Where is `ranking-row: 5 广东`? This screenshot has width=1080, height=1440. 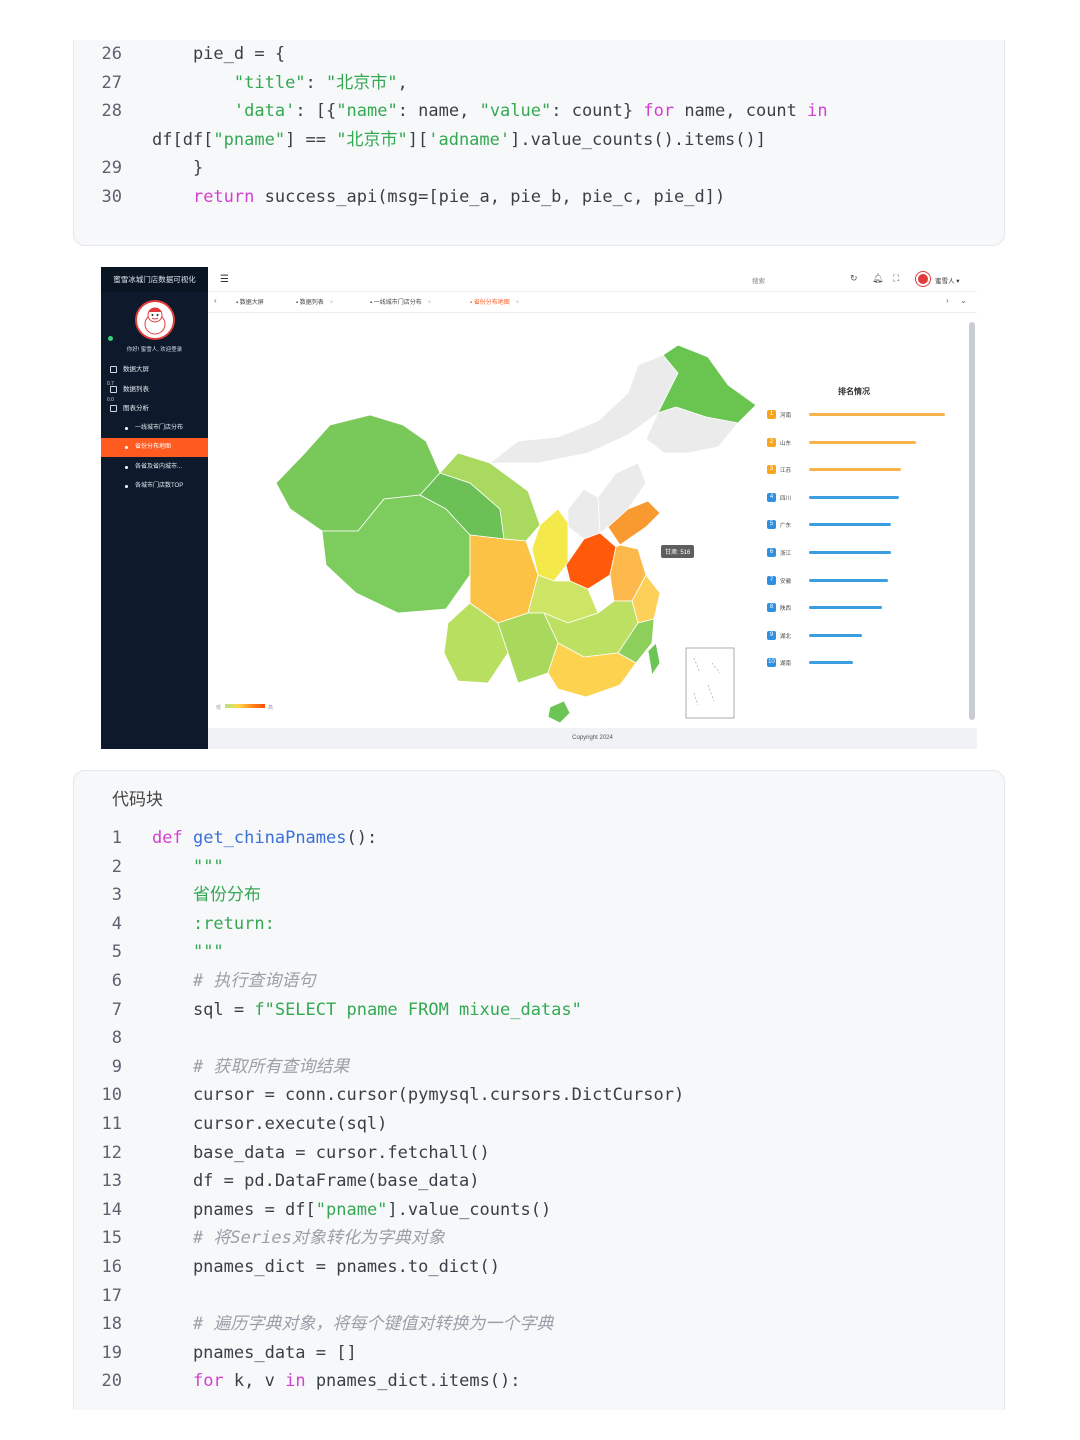 ranking-row: 5 广东 is located at coordinates (862, 525).